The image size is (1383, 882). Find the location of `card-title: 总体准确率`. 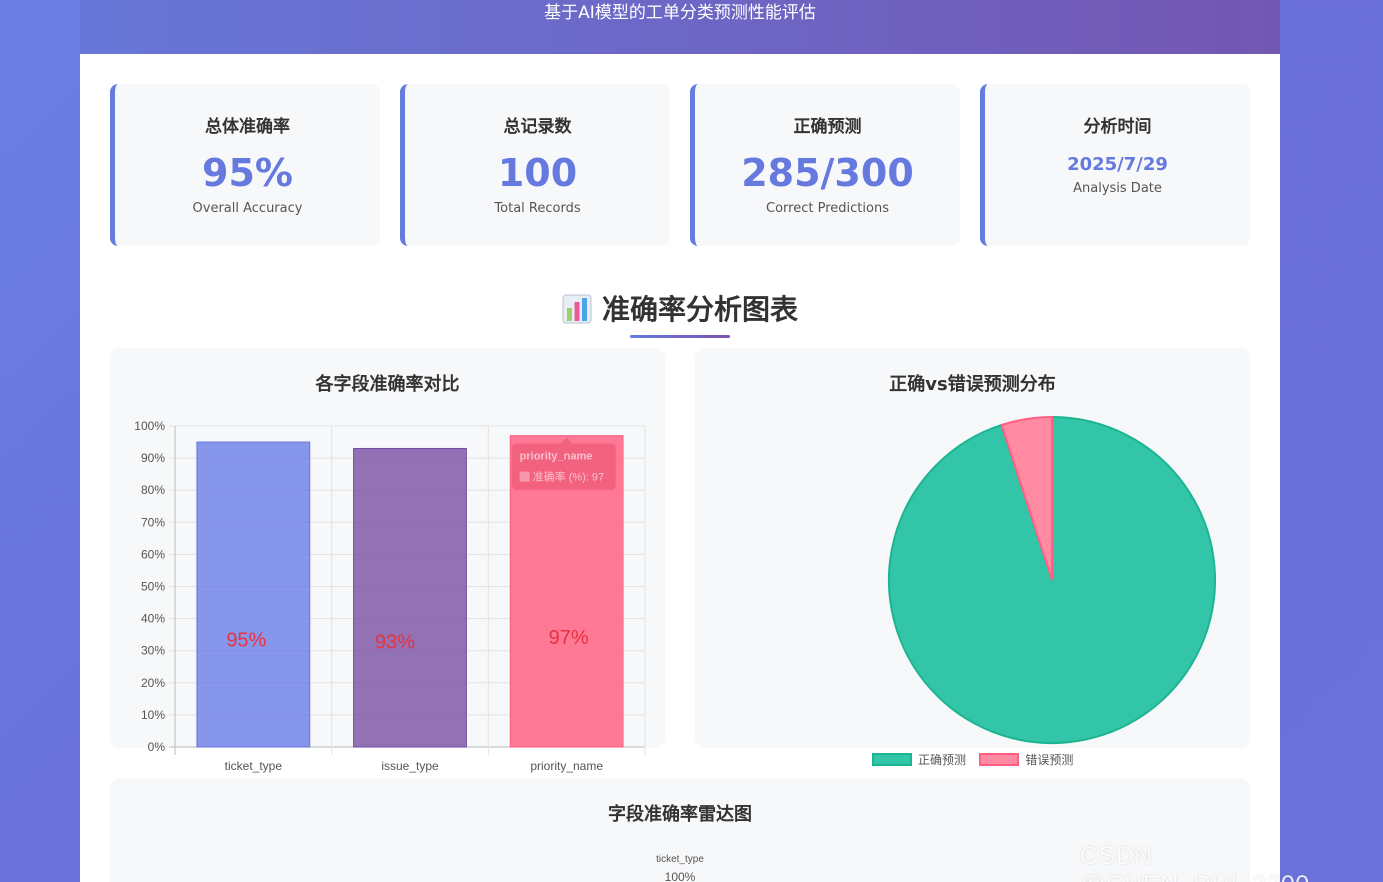

card-title: 总体准确率 is located at coordinates (247, 127).